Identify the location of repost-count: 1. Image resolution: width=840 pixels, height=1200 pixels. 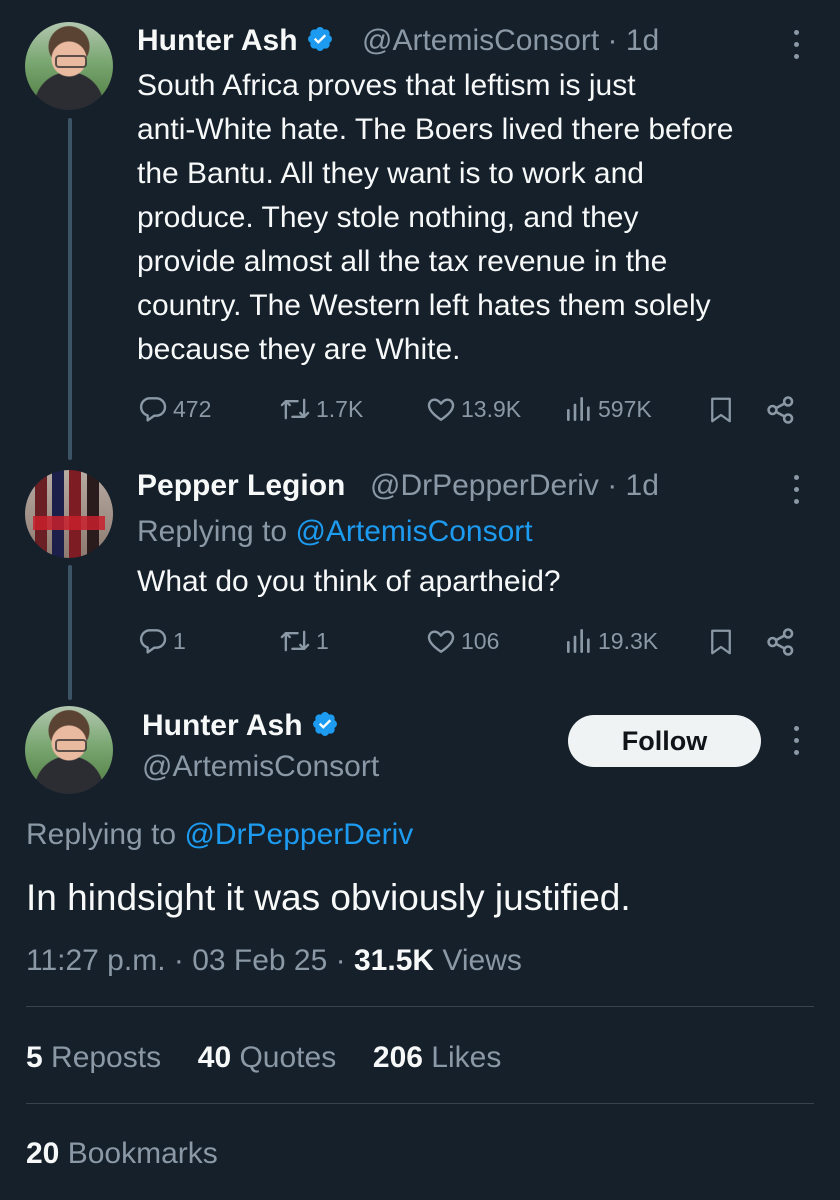
(322, 640).